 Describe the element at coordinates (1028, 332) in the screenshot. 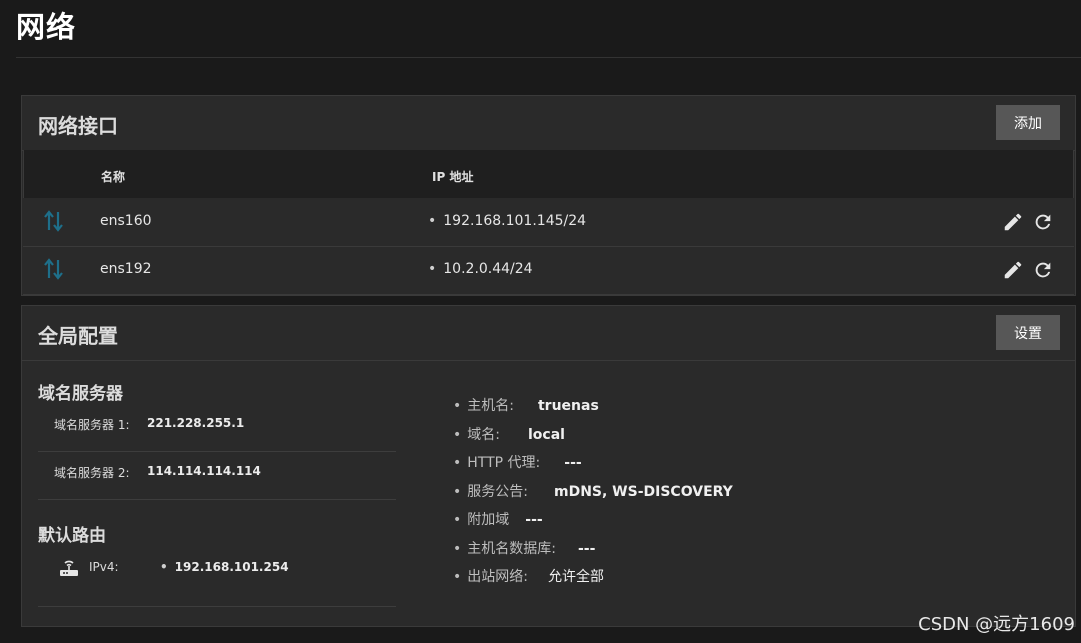

I see `settings-button: 设置` at that location.